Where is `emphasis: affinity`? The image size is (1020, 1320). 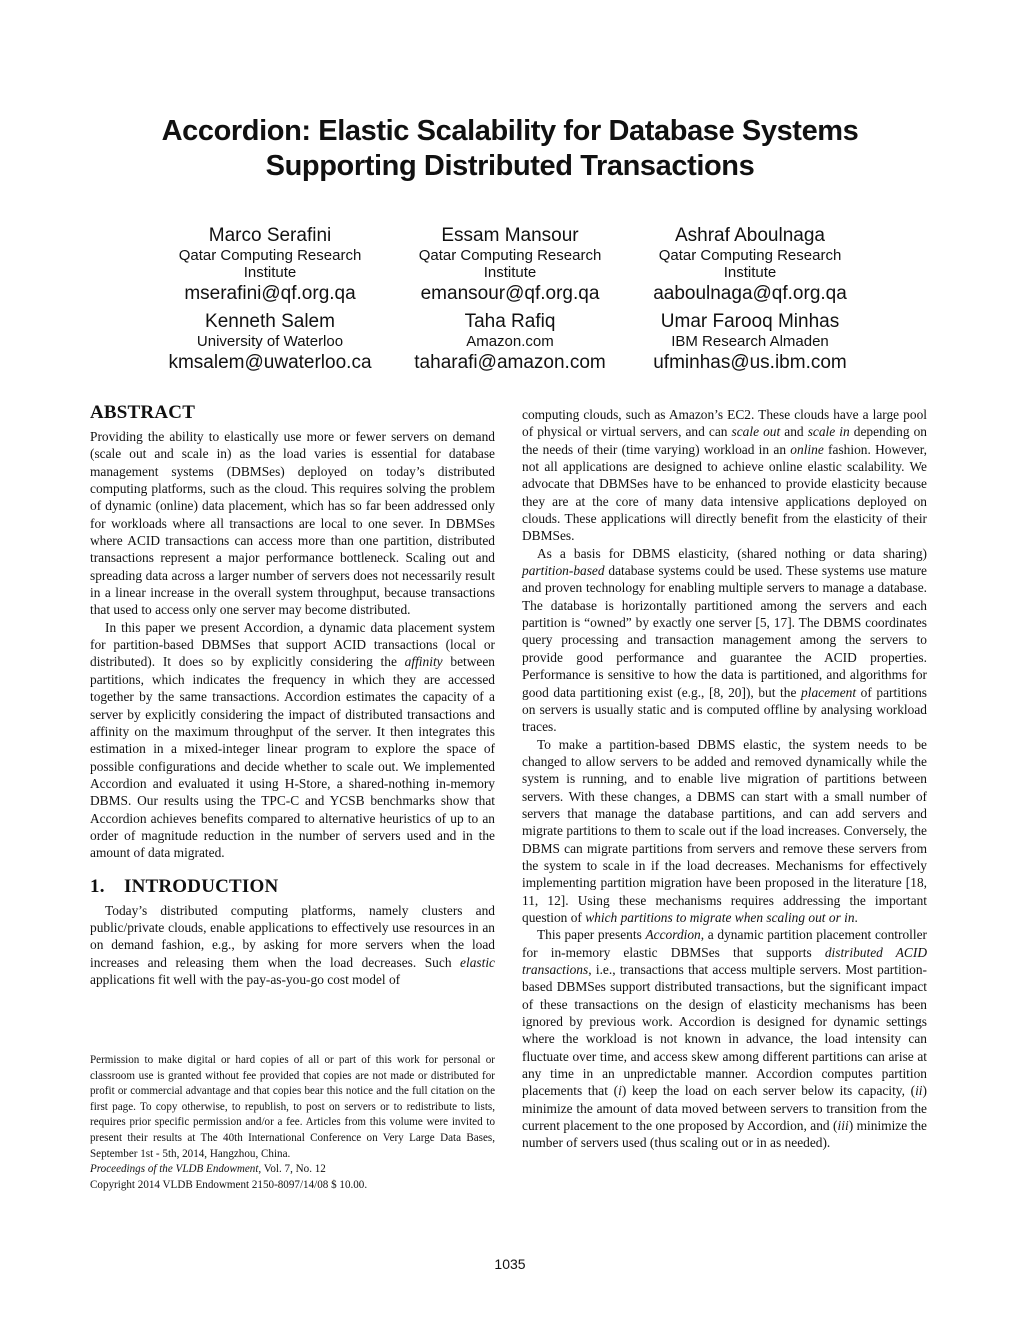 emphasis: affinity is located at coordinates (423, 662).